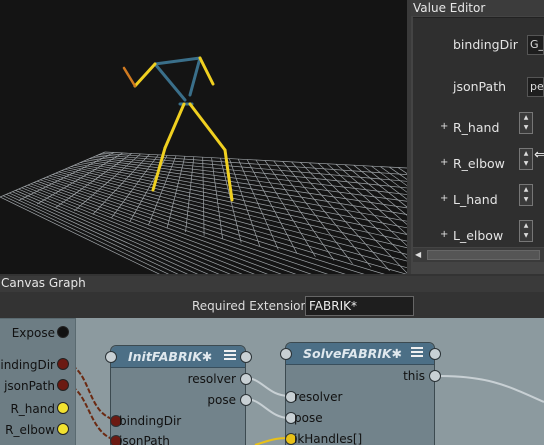 Image resolution: width=544 pixels, height=445 pixels. What do you see at coordinates (63, 429) in the screenshot?
I see `port-r-elbow` at bounding box center [63, 429].